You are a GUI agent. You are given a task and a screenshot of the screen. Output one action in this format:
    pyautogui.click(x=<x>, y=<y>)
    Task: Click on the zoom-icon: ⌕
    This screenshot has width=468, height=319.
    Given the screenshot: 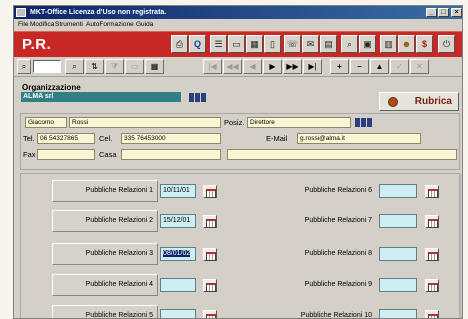 What is the action you would take?
    pyautogui.click(x=349, y=44)
    